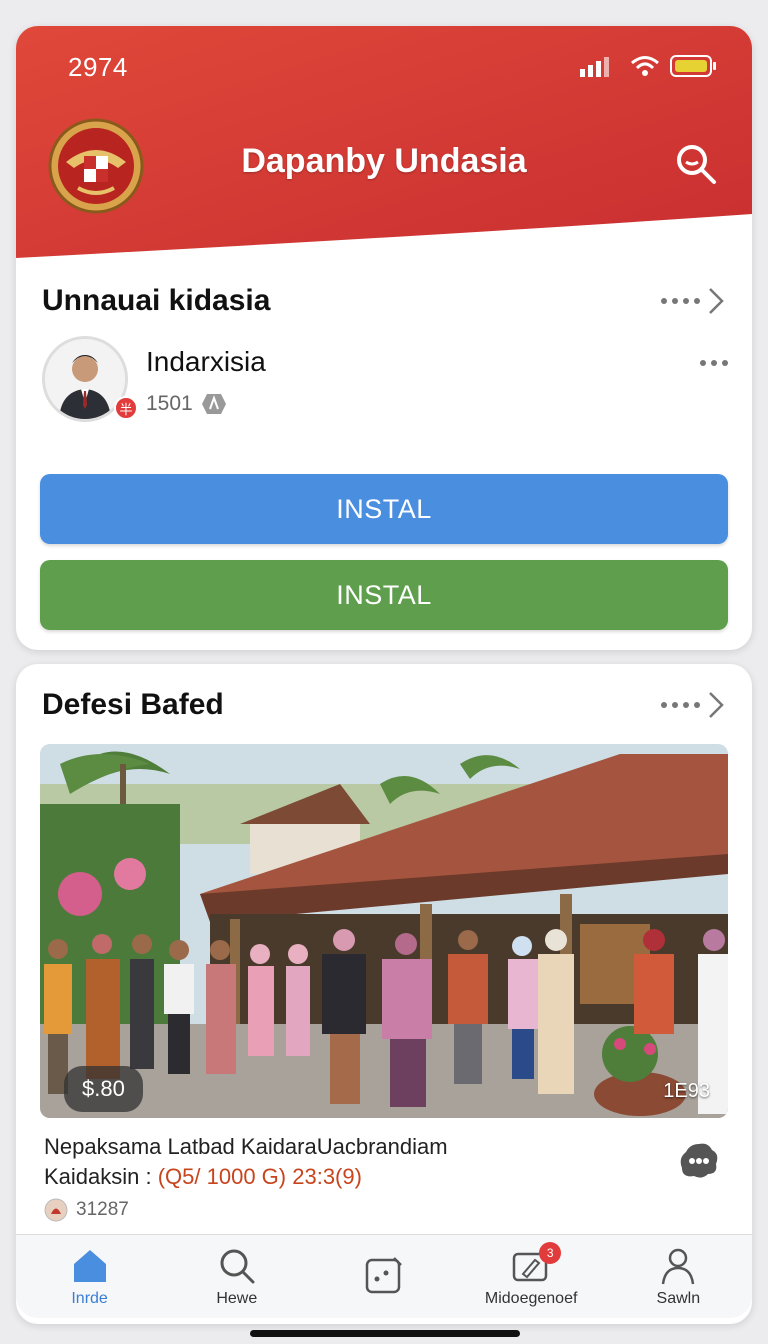  What do you see at coordinates (678, 1266) in the screenshot?
I see `person-icon` at bounding box center [678, 1266].